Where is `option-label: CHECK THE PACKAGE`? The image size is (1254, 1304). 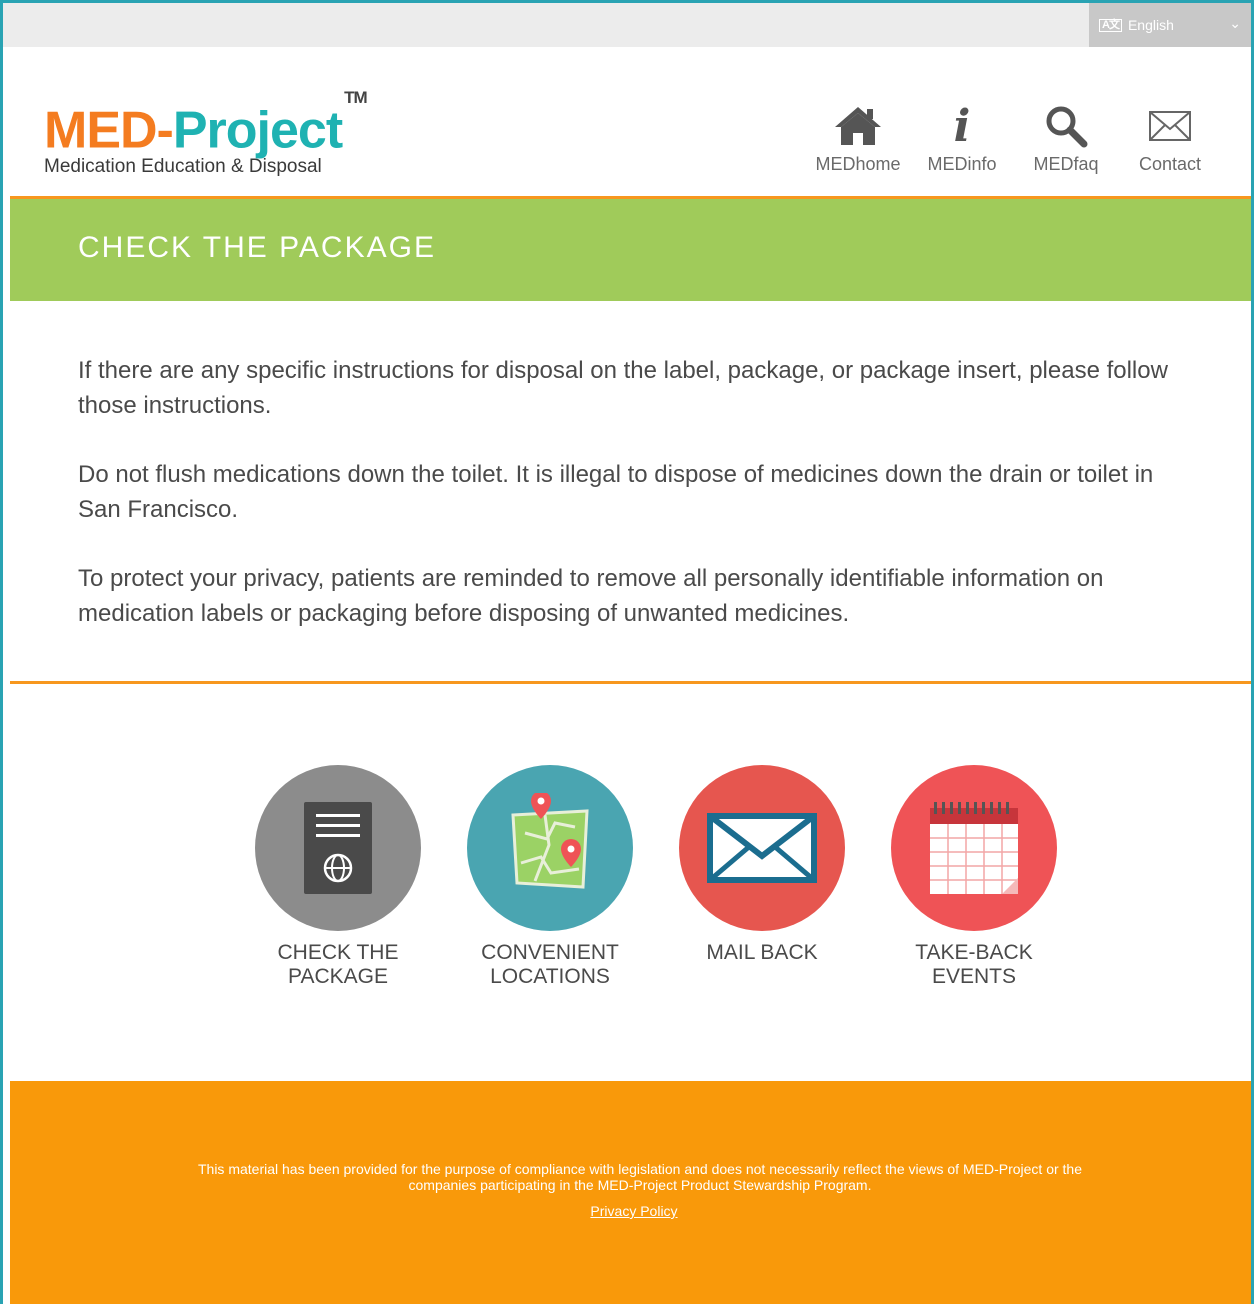 option-label: CHECK THE PACKAGE is located at coordinates (338, 964).